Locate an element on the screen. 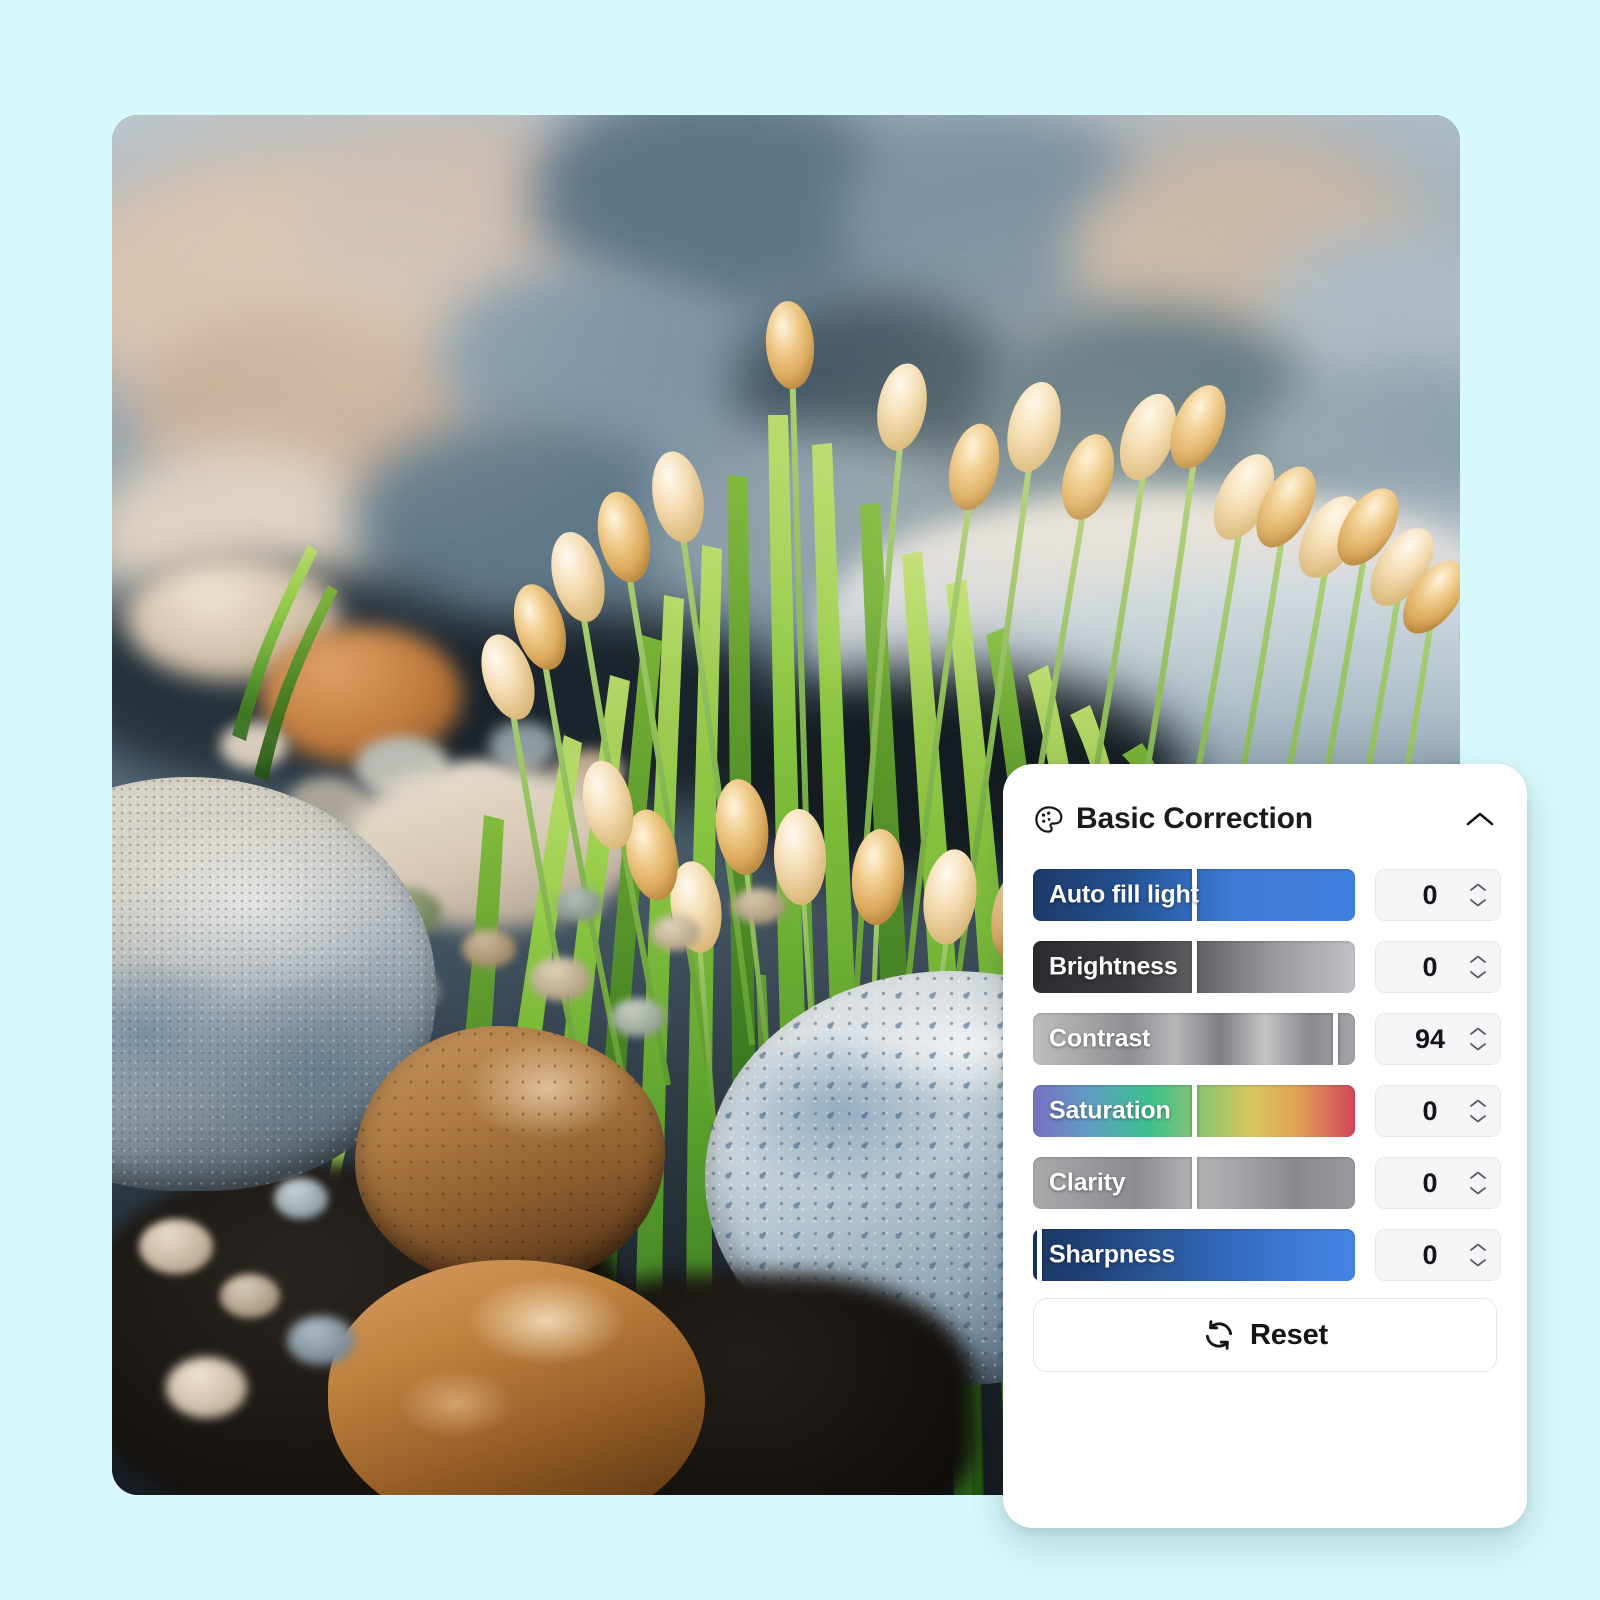 The width and height of the screenshot is (1600, 1600). slider-row-brightness: Brightness 0 is located at coordinates (1267, 967).